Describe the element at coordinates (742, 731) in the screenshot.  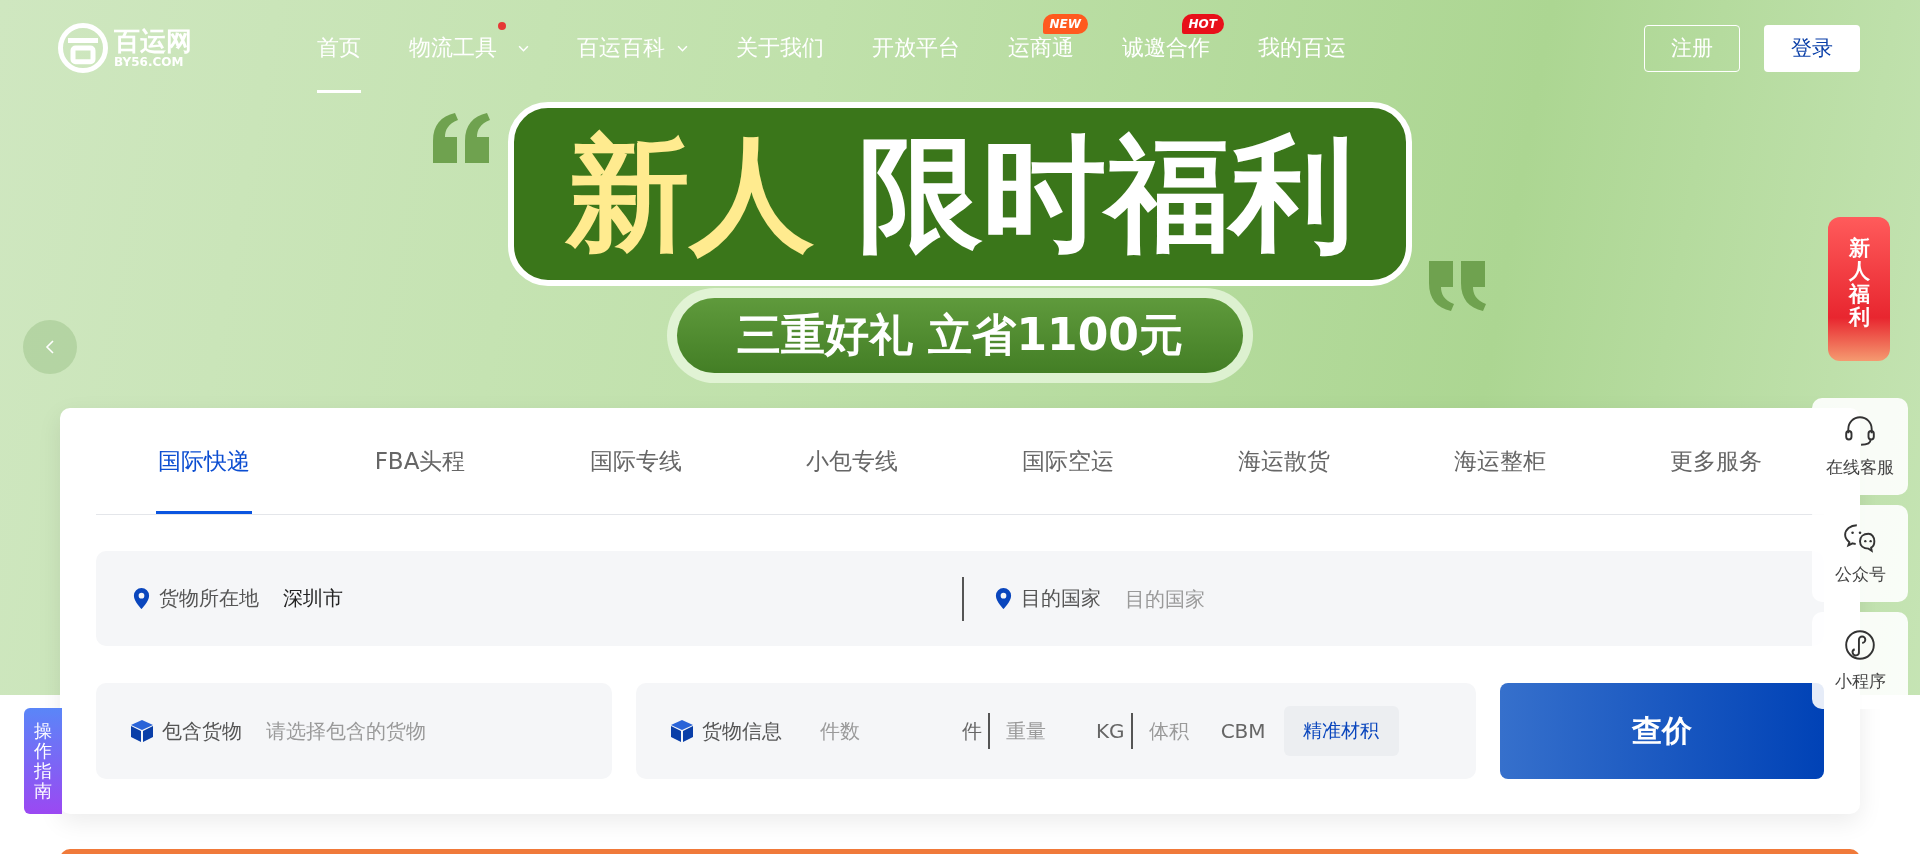
I see `field-label: 货物信息` at that location.